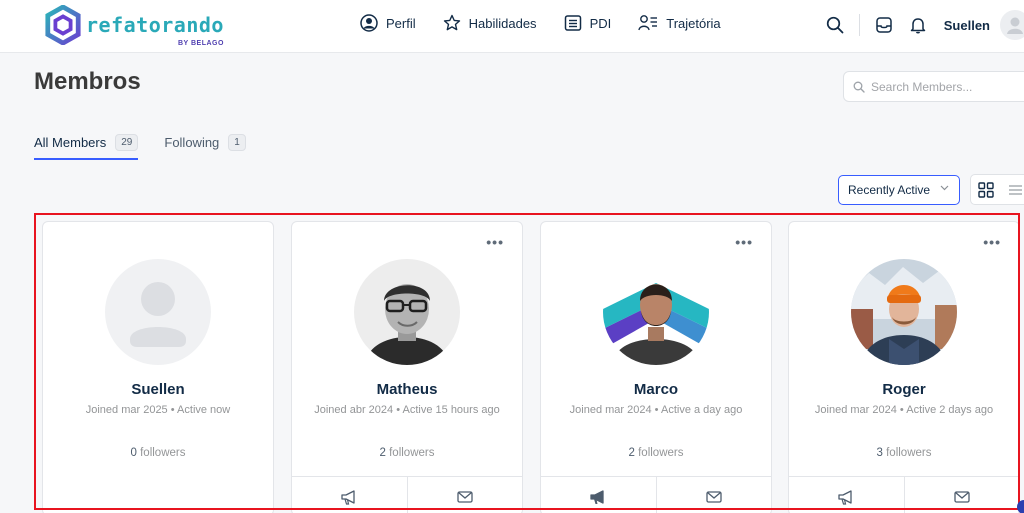 This screenshot has width=1024, height=513. What do you see at coordinates (572, 23) in the screenshot?
I see `list-icon` at bounding box center [572, 23].